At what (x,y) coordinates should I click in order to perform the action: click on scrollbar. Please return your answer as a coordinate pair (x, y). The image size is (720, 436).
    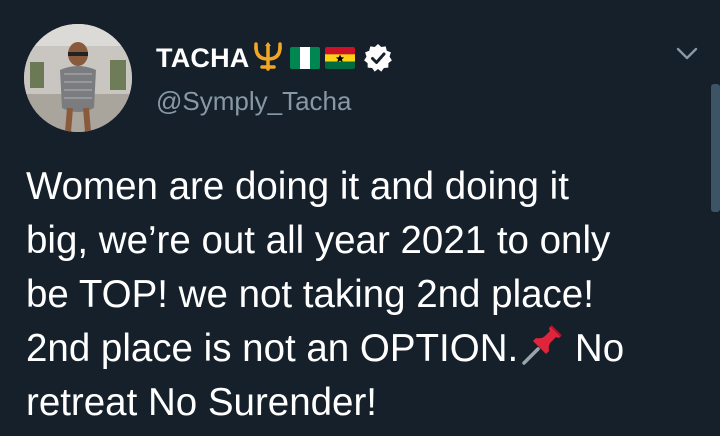
    Looking at the image, I should click on (715, 148).